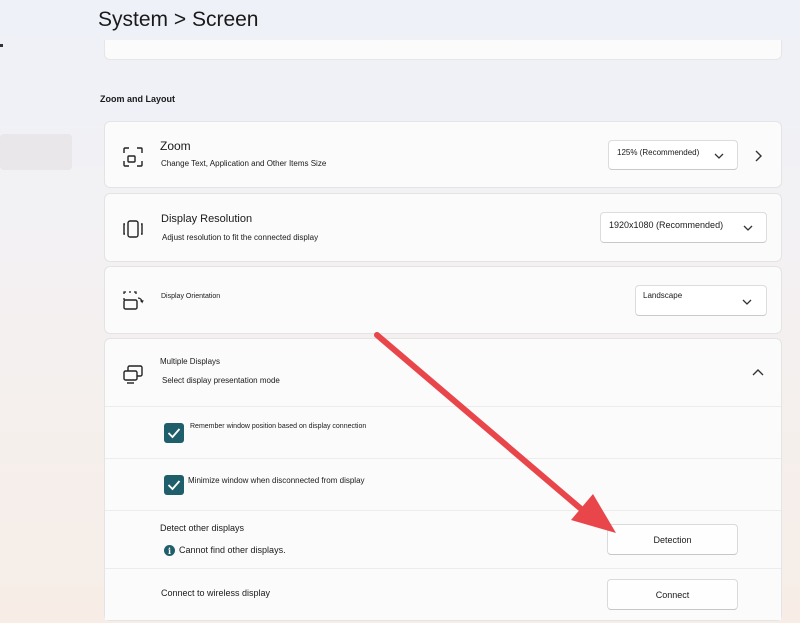 This screenshot has height=623, width=800. What do you see at coordinates (207, 219) in the screenshot?
I see `display-resolution-title: Display Resolution` at bounding box center [207, 219].